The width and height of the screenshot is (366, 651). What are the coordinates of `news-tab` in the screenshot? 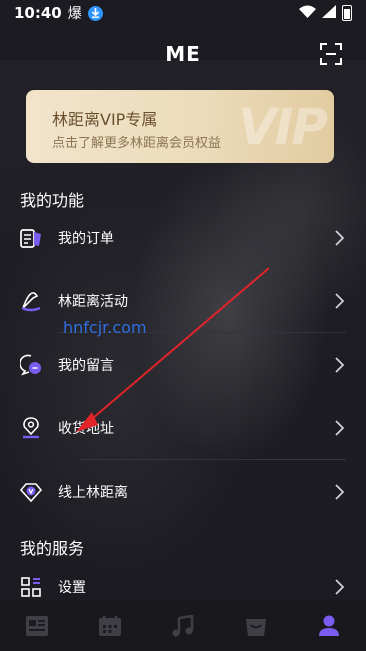 It's located at (37, 626).